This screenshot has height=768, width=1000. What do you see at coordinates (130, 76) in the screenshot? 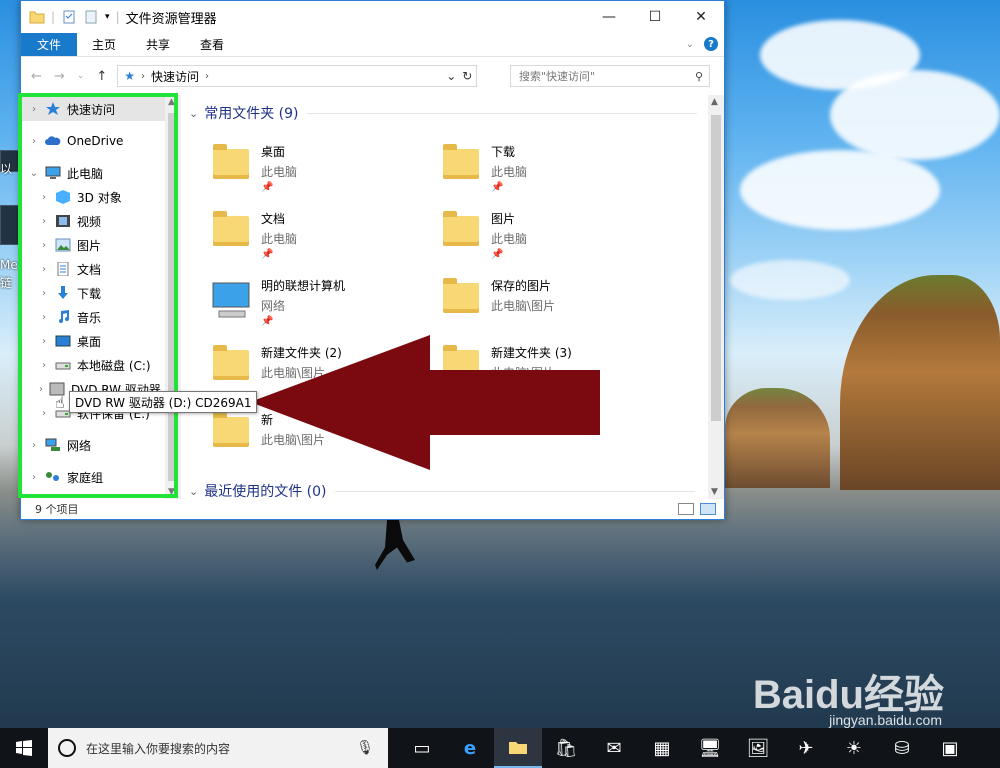
I see `star-icon: ★` at bounding box center [130, 76].